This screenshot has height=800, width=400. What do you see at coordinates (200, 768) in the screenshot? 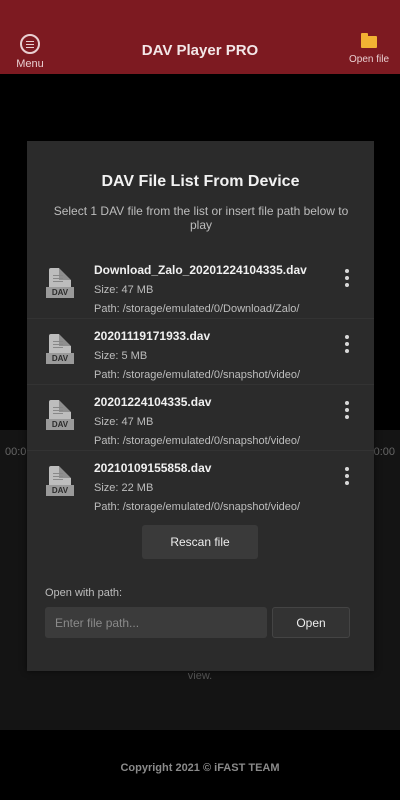
I see `copyright-text: Copyright 2021 © iFAST TEAM` at bounding box center [200, 768].